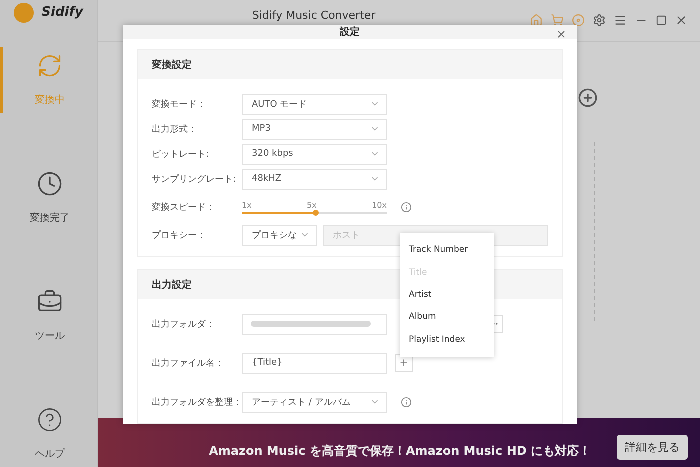 This screenshot has height=467, width=700. I want to click on nav-label: 変換完了, so click(50, 218).